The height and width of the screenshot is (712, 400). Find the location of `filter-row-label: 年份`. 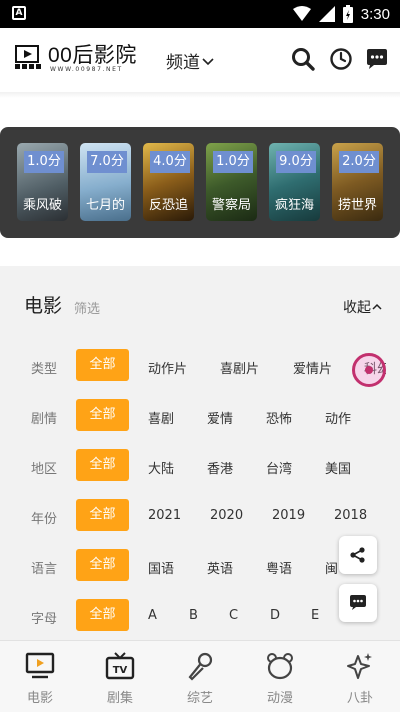

filter-row-label: 年份 is located at coordinates (44, 519).